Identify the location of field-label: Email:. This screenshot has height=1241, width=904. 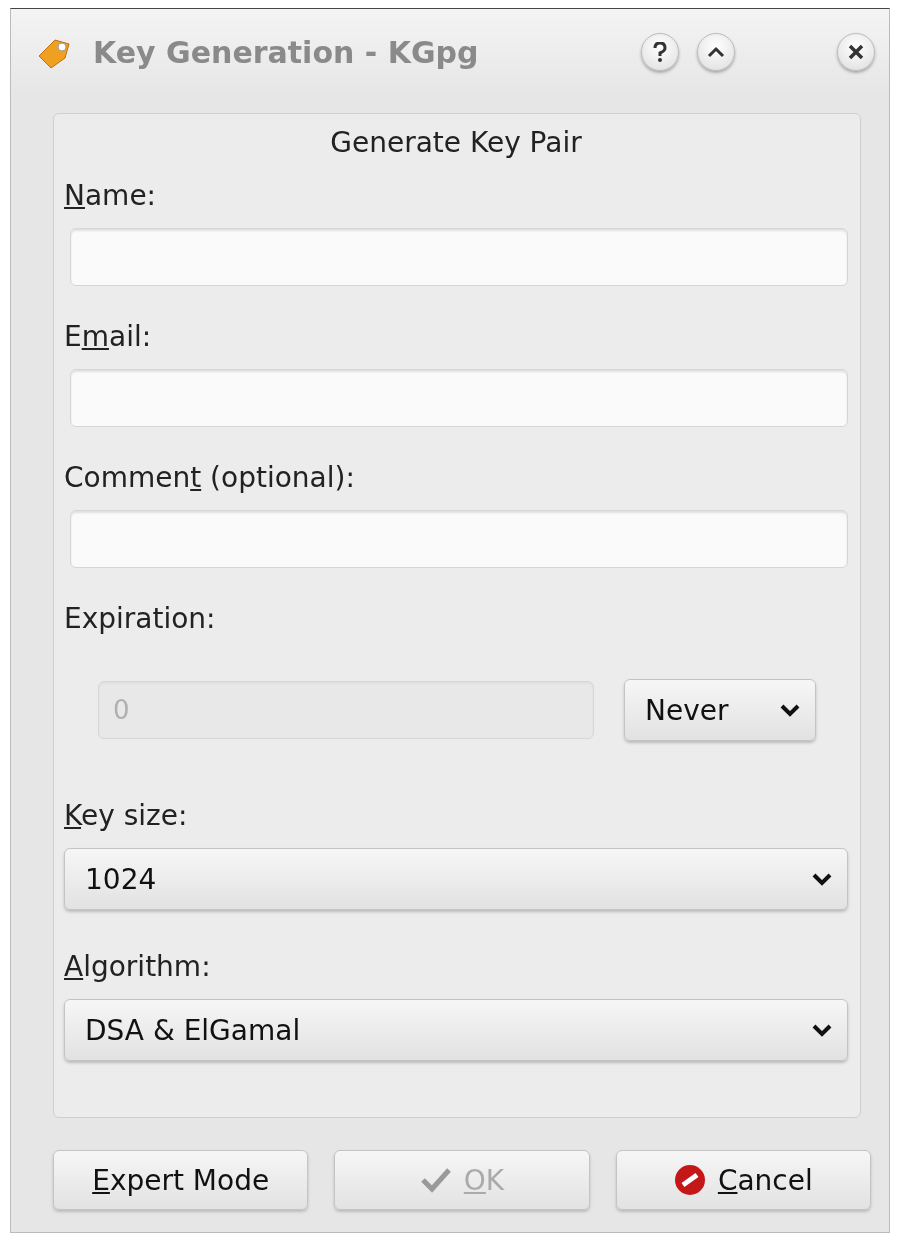
(108, 336).